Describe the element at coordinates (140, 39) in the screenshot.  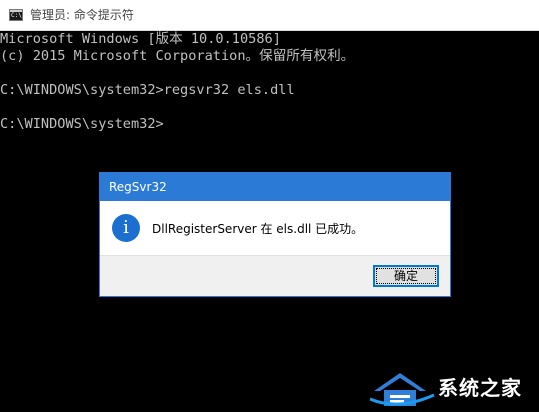
I see `console-line: Microsoft Windows [版本 10.0.10586]` at that location.